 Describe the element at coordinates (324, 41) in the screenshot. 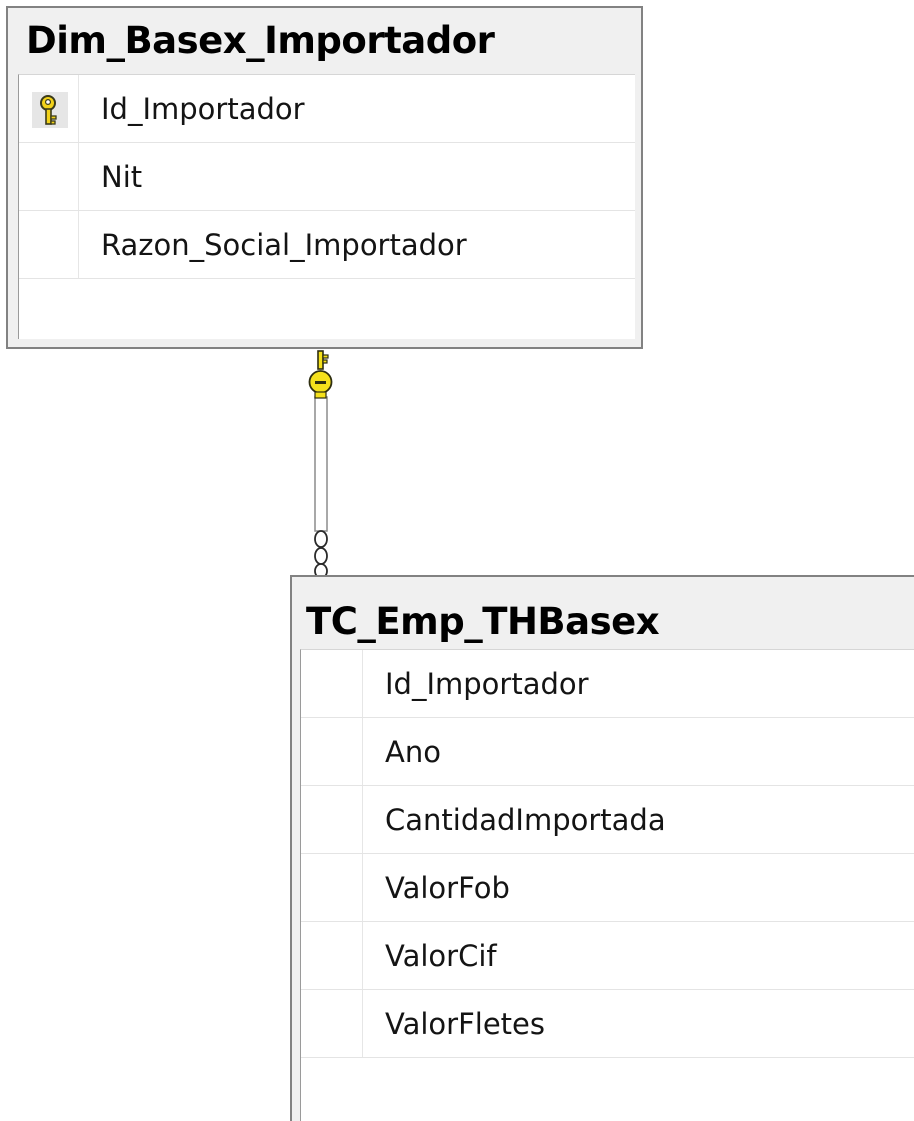

I see `table-title: Dim_Basex_Importador` at that location.